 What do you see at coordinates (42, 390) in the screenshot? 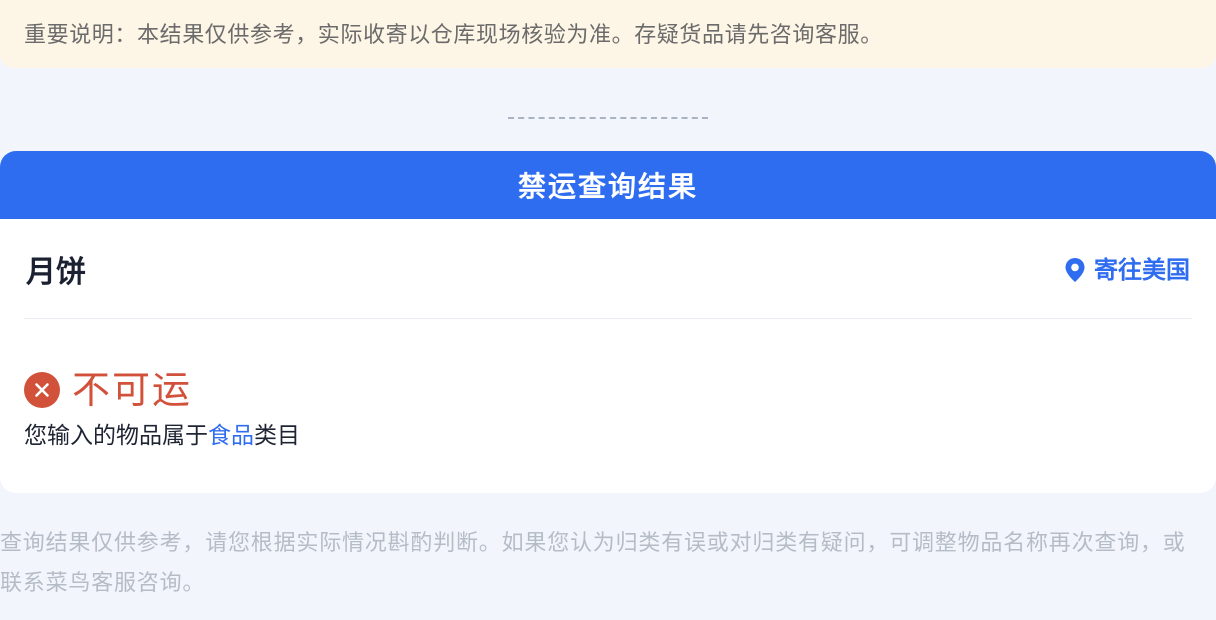
I see `close-circle-icon` at bounding box center [42, 390].